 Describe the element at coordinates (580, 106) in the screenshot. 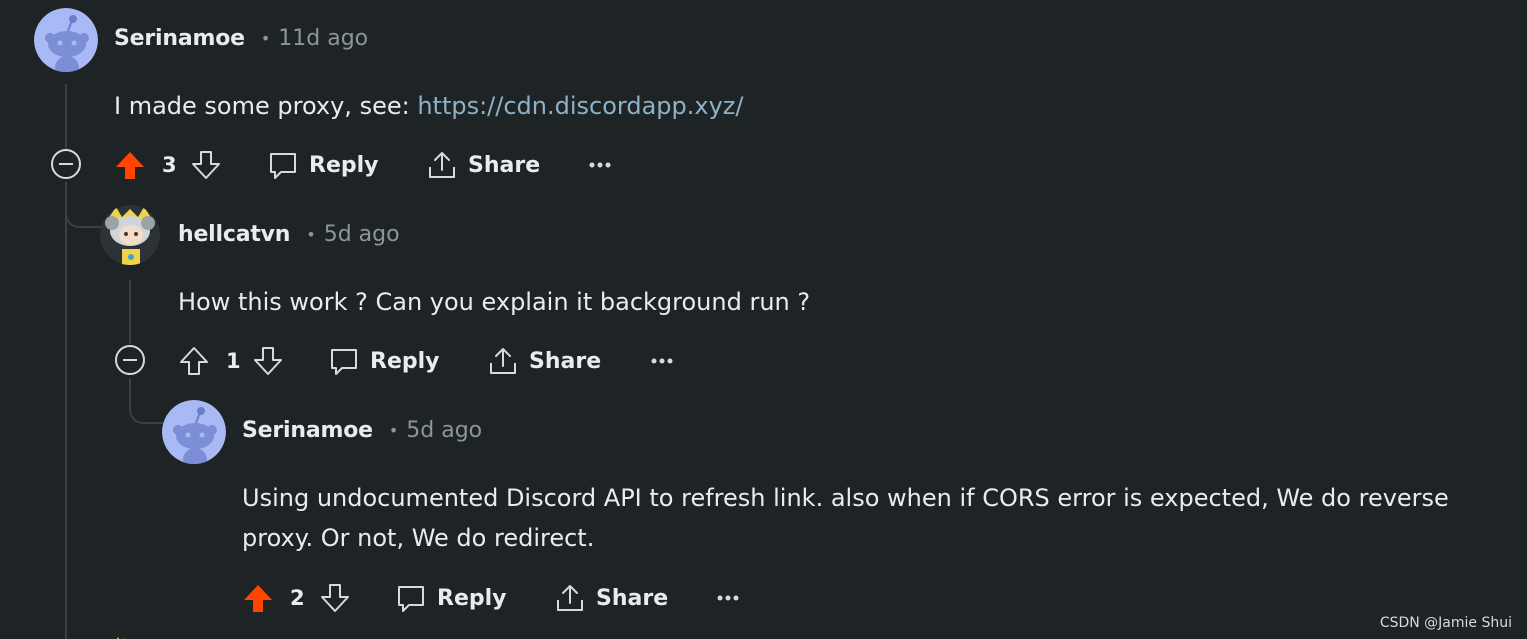

I see `comment-link: https://cdn.discordapp.xyz/` at that location.